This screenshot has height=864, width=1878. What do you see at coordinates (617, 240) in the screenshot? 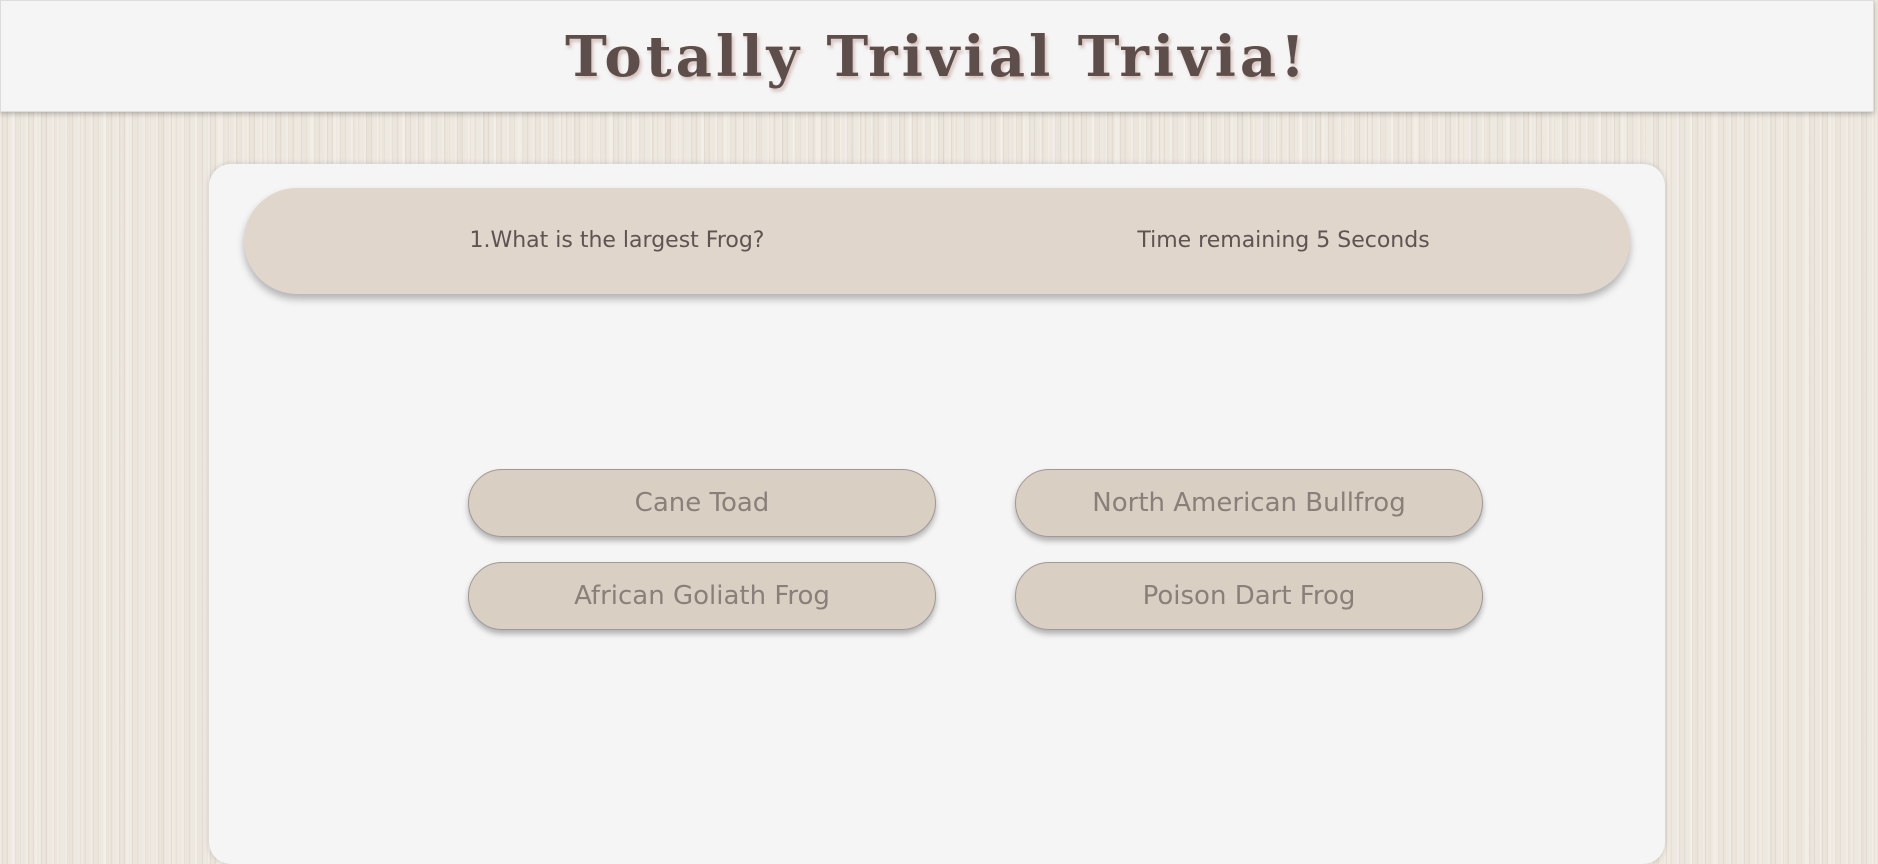
I see `question-text: 1.What is the largest Frog?` at bounding box center [617, 240].